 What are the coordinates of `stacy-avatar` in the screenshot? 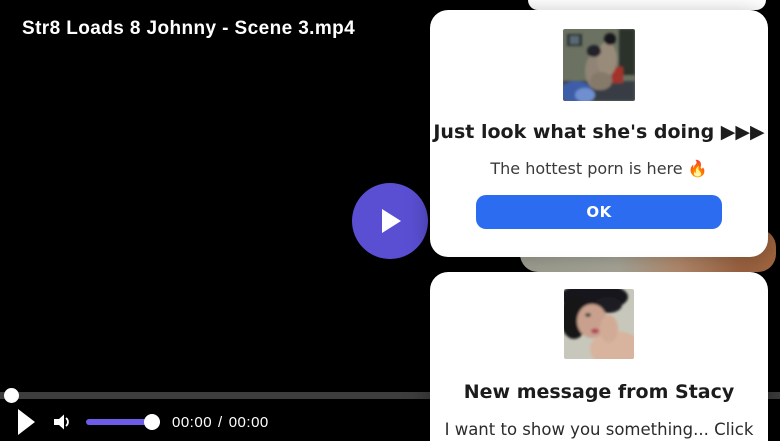 It's located at (599, 324).